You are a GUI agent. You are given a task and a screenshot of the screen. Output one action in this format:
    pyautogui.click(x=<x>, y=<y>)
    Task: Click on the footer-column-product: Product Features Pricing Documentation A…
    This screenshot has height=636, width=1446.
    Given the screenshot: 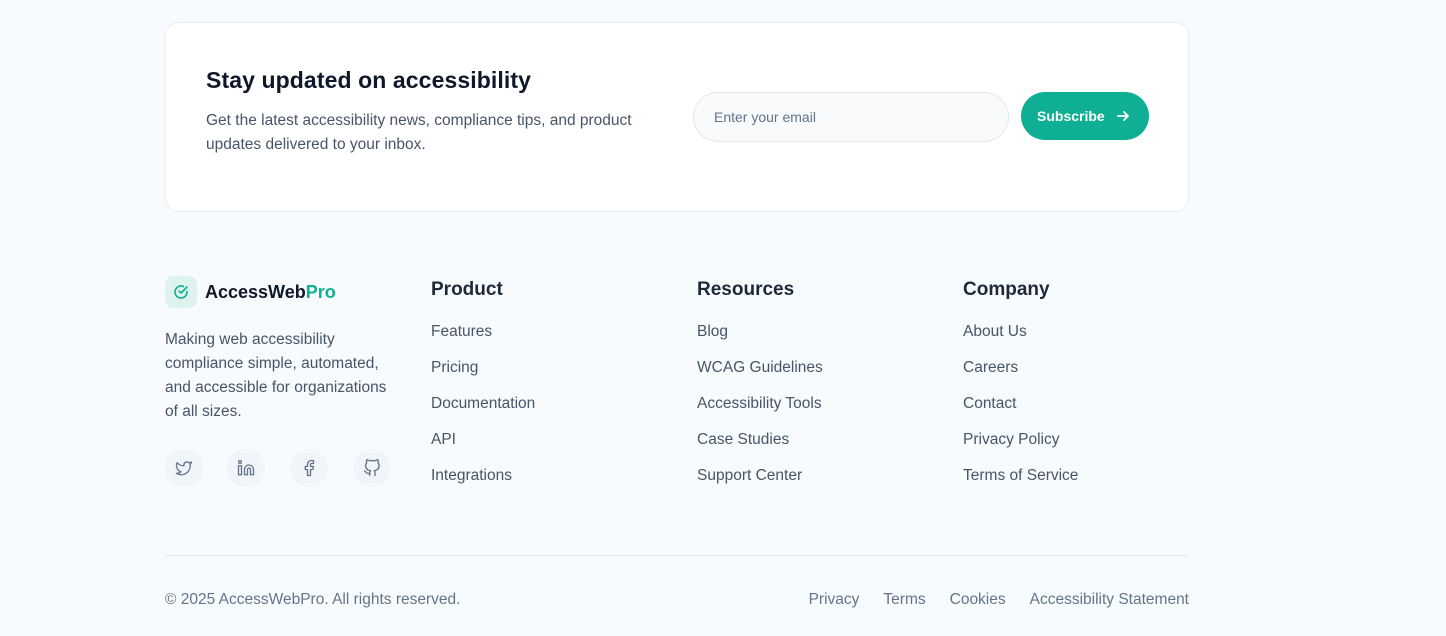 What is the action you would take?
    pyautogui.click(x=483, y=391)
    